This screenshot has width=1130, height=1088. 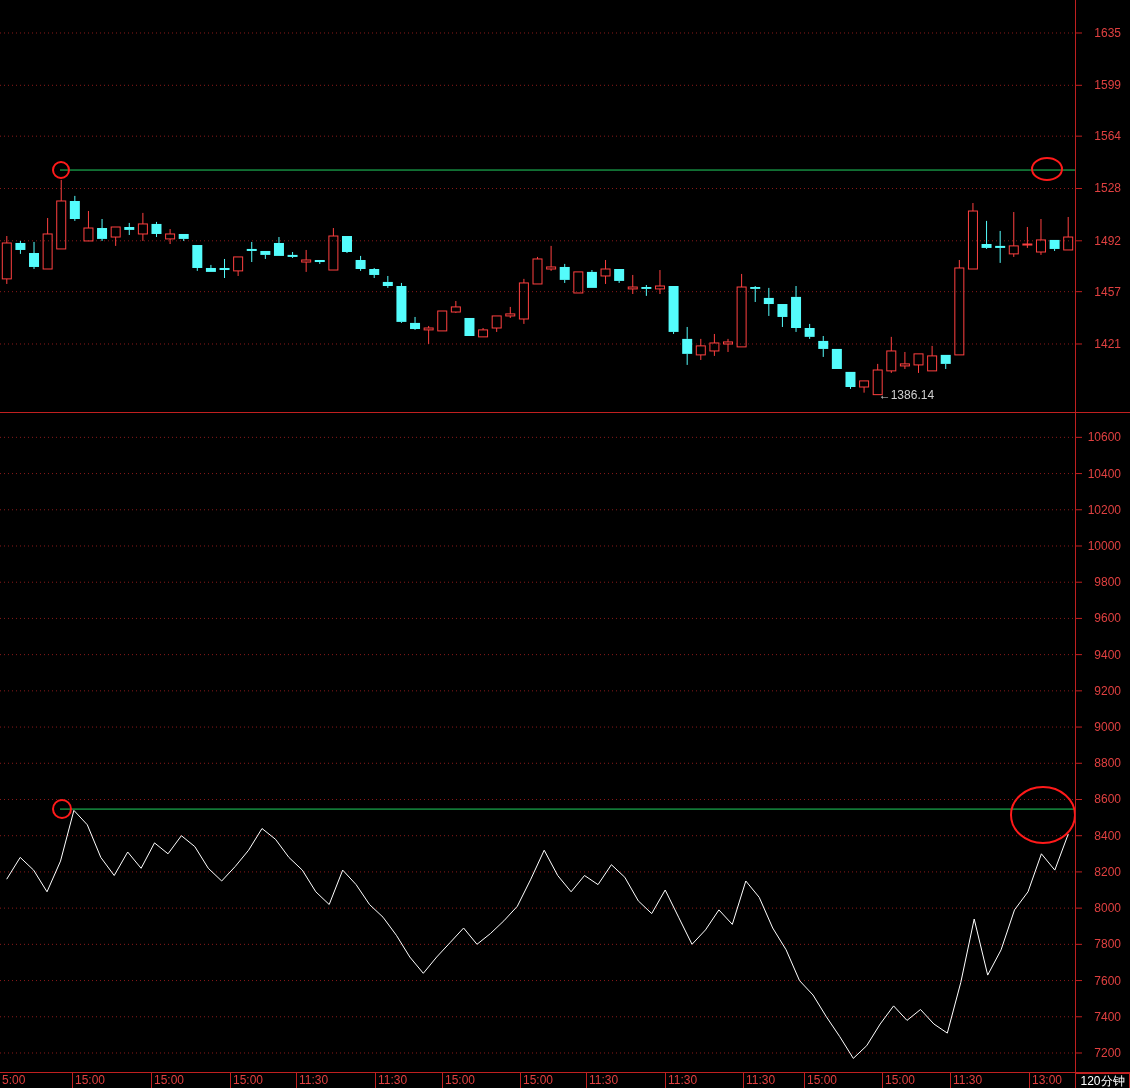 I want to click on axis-tick-label: 1492, so click(x=1107, y=240).